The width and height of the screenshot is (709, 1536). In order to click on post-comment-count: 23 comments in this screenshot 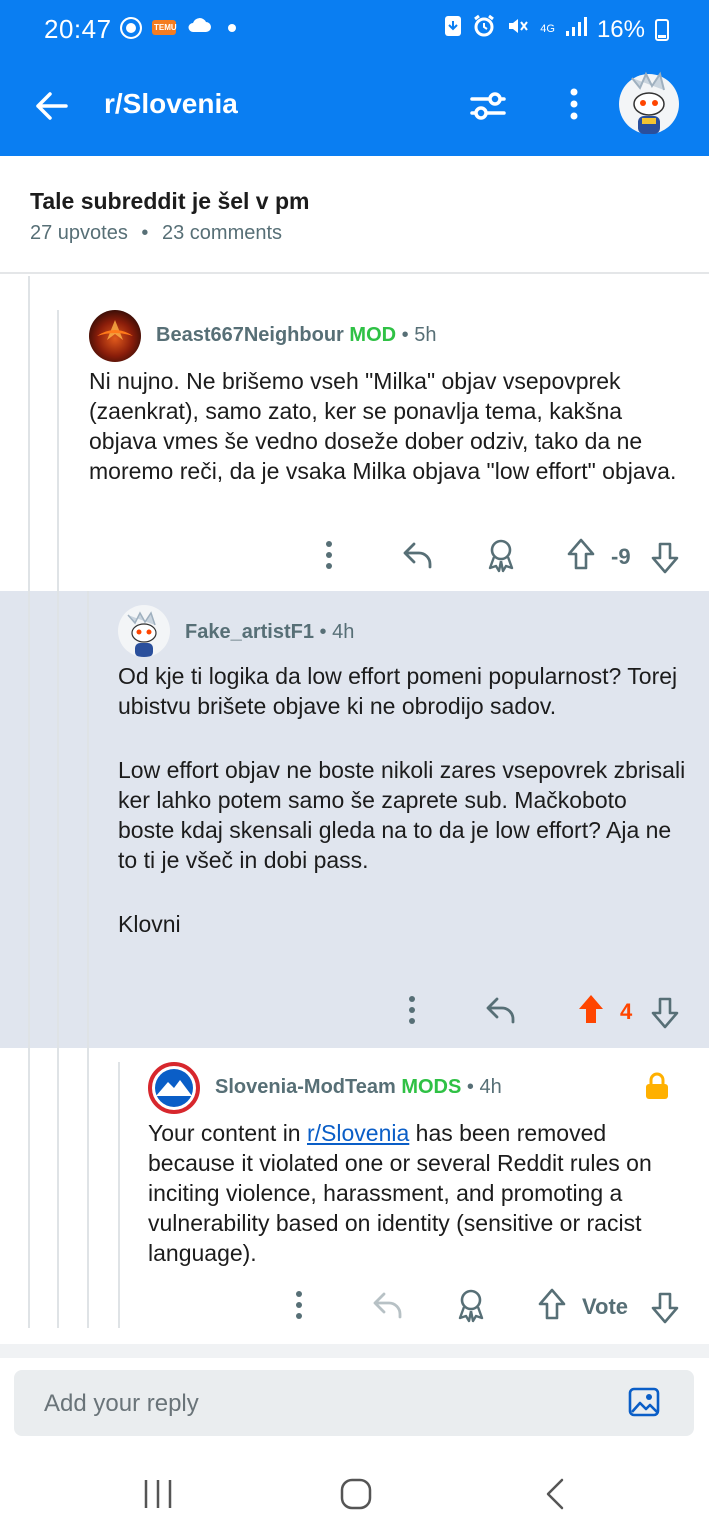, I will do `click(222, 233)`.